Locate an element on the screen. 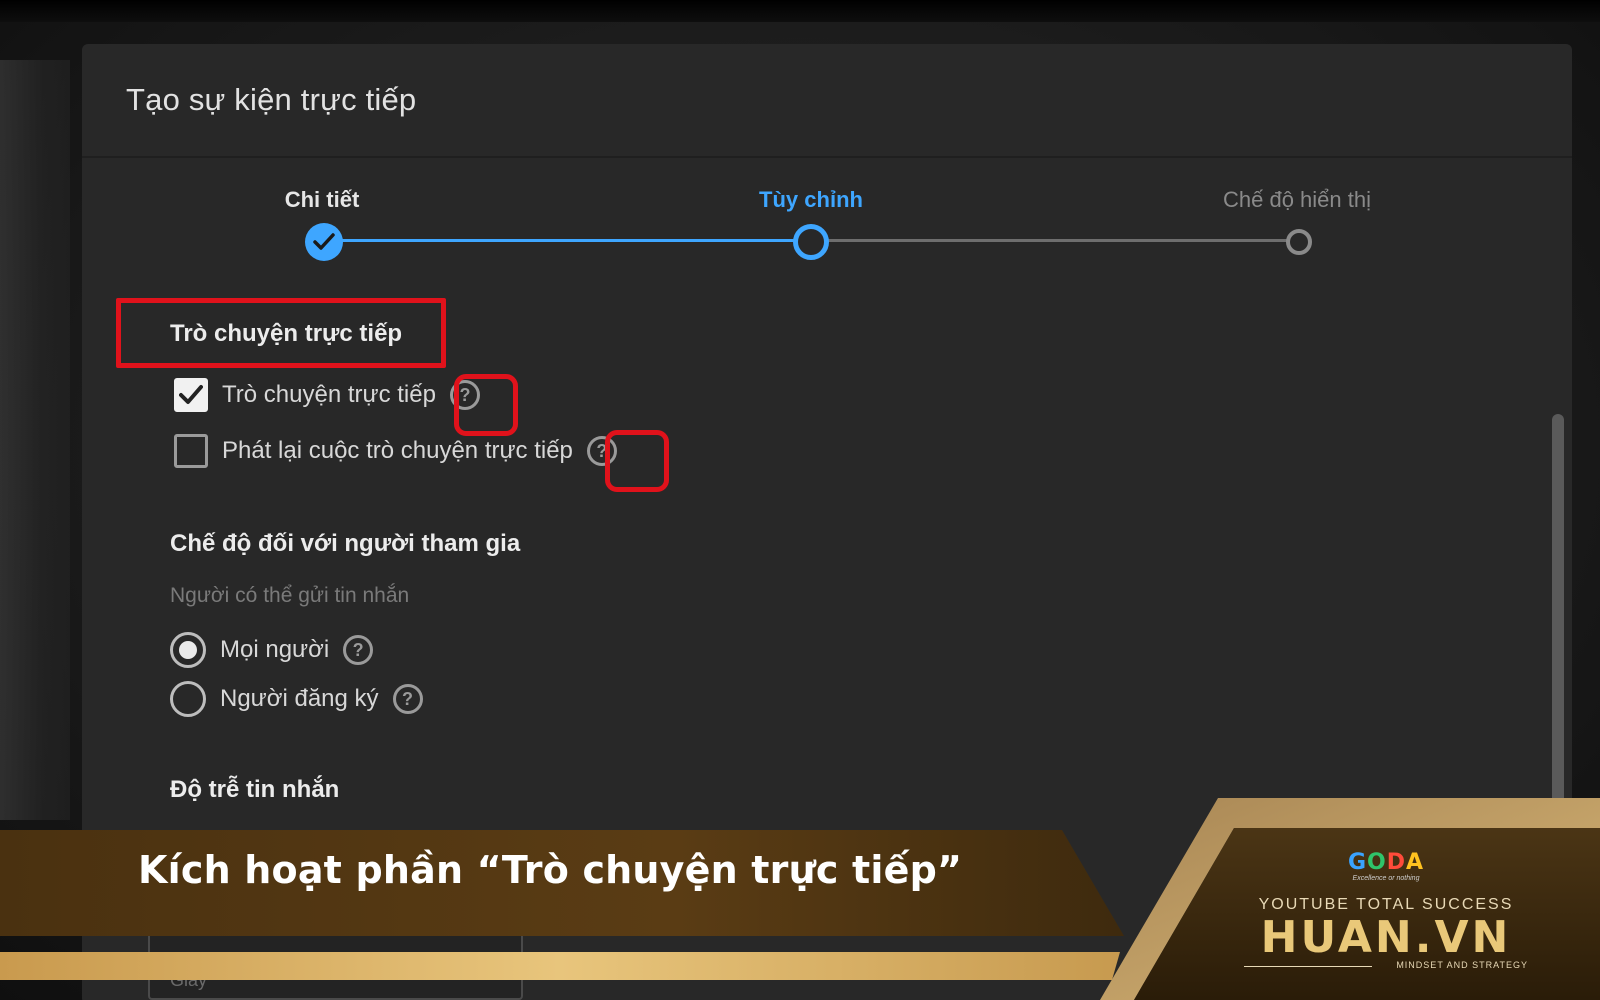 This screenshot has width=1600, height=1000. subscribers-radio is located at coordinates (188, 699).